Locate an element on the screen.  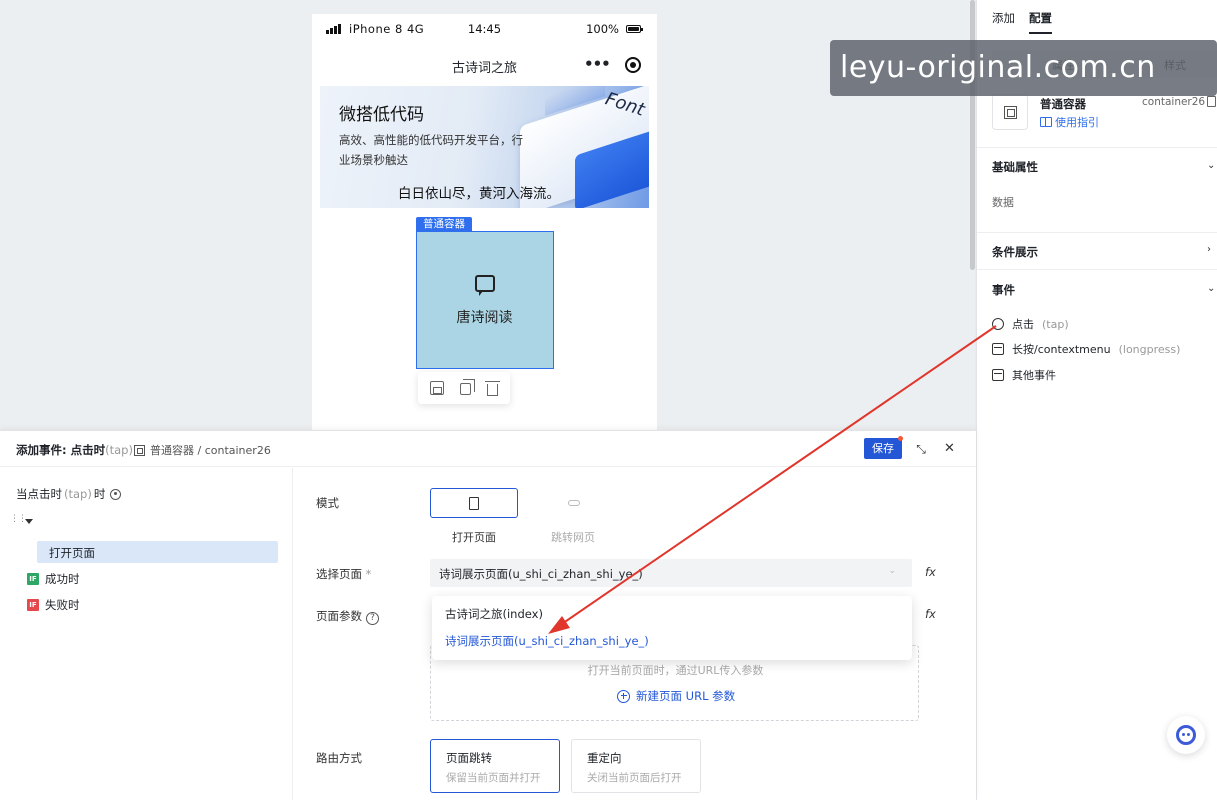
drawer-title-text: 添加事件: 点击时 is located at coordinates (61, 450).